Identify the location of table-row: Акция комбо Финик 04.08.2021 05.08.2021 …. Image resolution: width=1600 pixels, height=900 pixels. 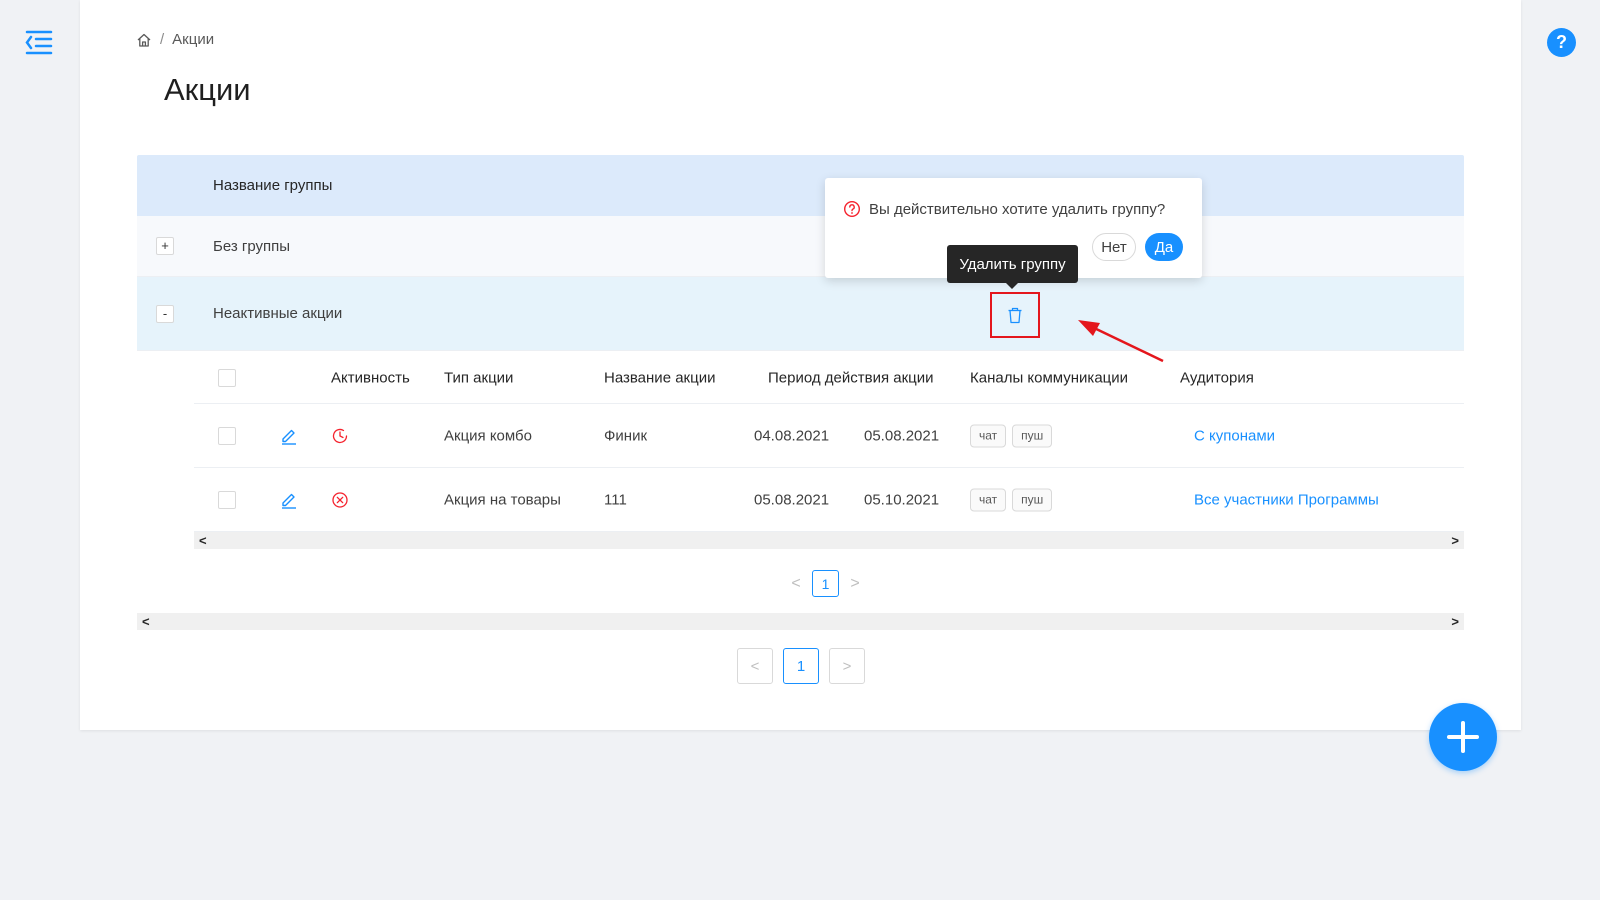
(829, 436).